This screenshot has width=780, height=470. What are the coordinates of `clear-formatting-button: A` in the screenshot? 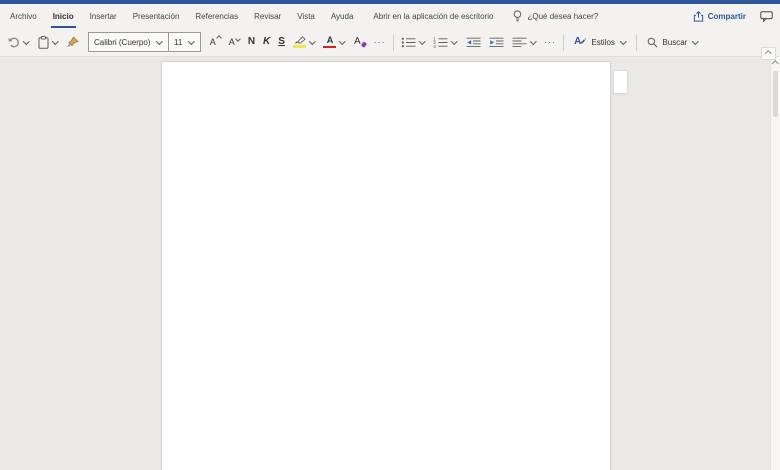 It's located at (360, 42).